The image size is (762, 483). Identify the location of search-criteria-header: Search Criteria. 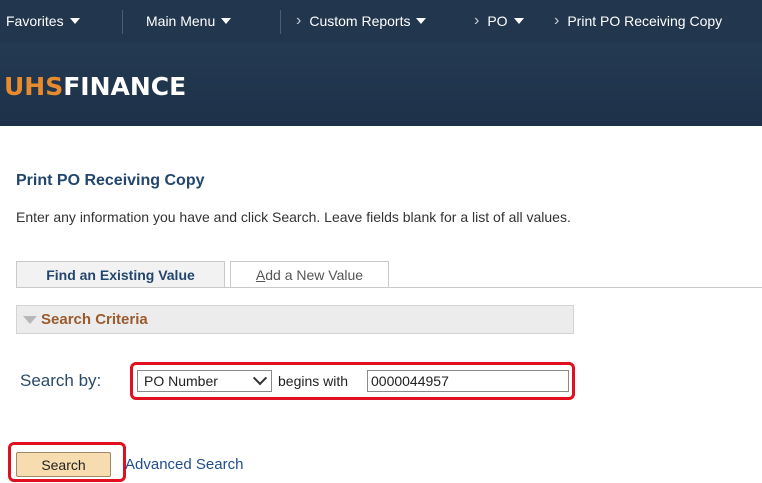
(295, 319).